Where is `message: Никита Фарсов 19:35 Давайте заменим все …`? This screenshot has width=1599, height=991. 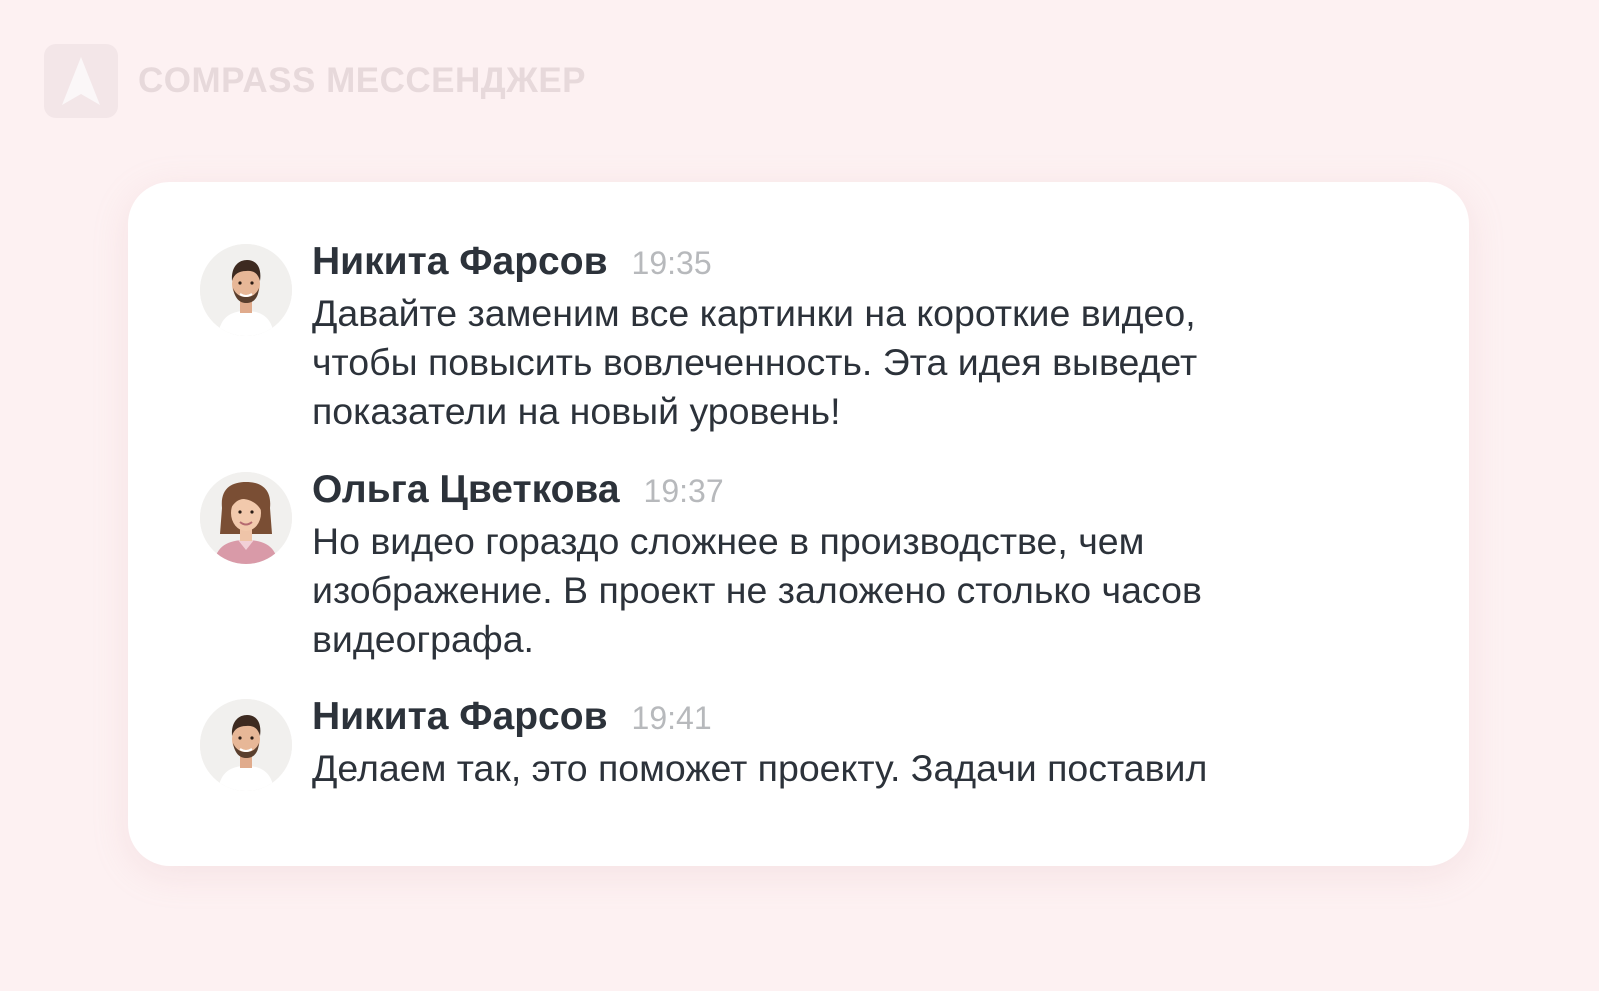 message: Никита Фарсов 19:35 Давайте заменим все … is located at coordinates (699, 338).